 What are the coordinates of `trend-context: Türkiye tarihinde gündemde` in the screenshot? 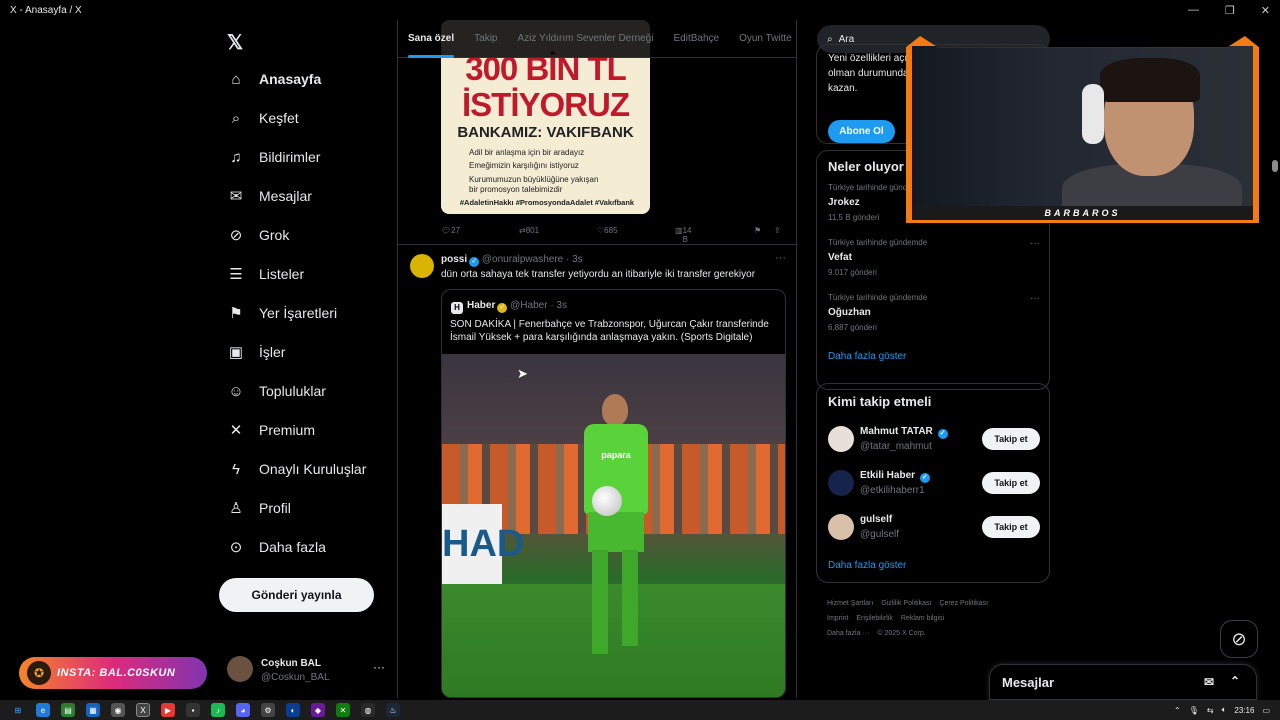 It's located at (878, 297).